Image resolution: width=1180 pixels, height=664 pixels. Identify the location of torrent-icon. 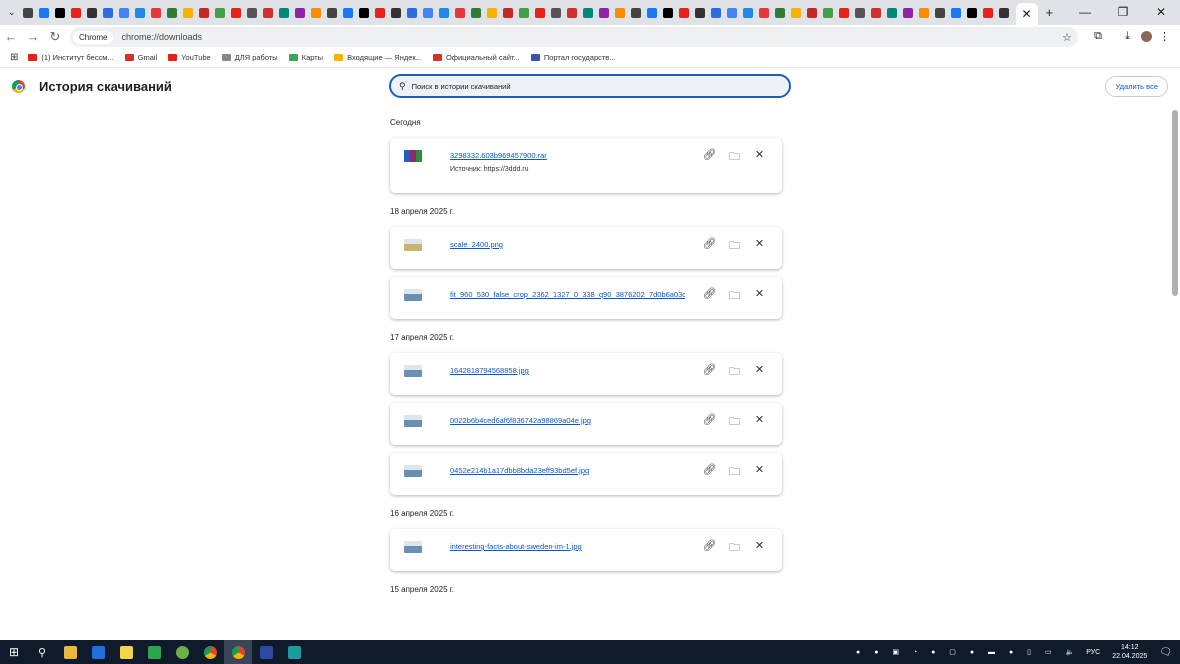
(182, 652).